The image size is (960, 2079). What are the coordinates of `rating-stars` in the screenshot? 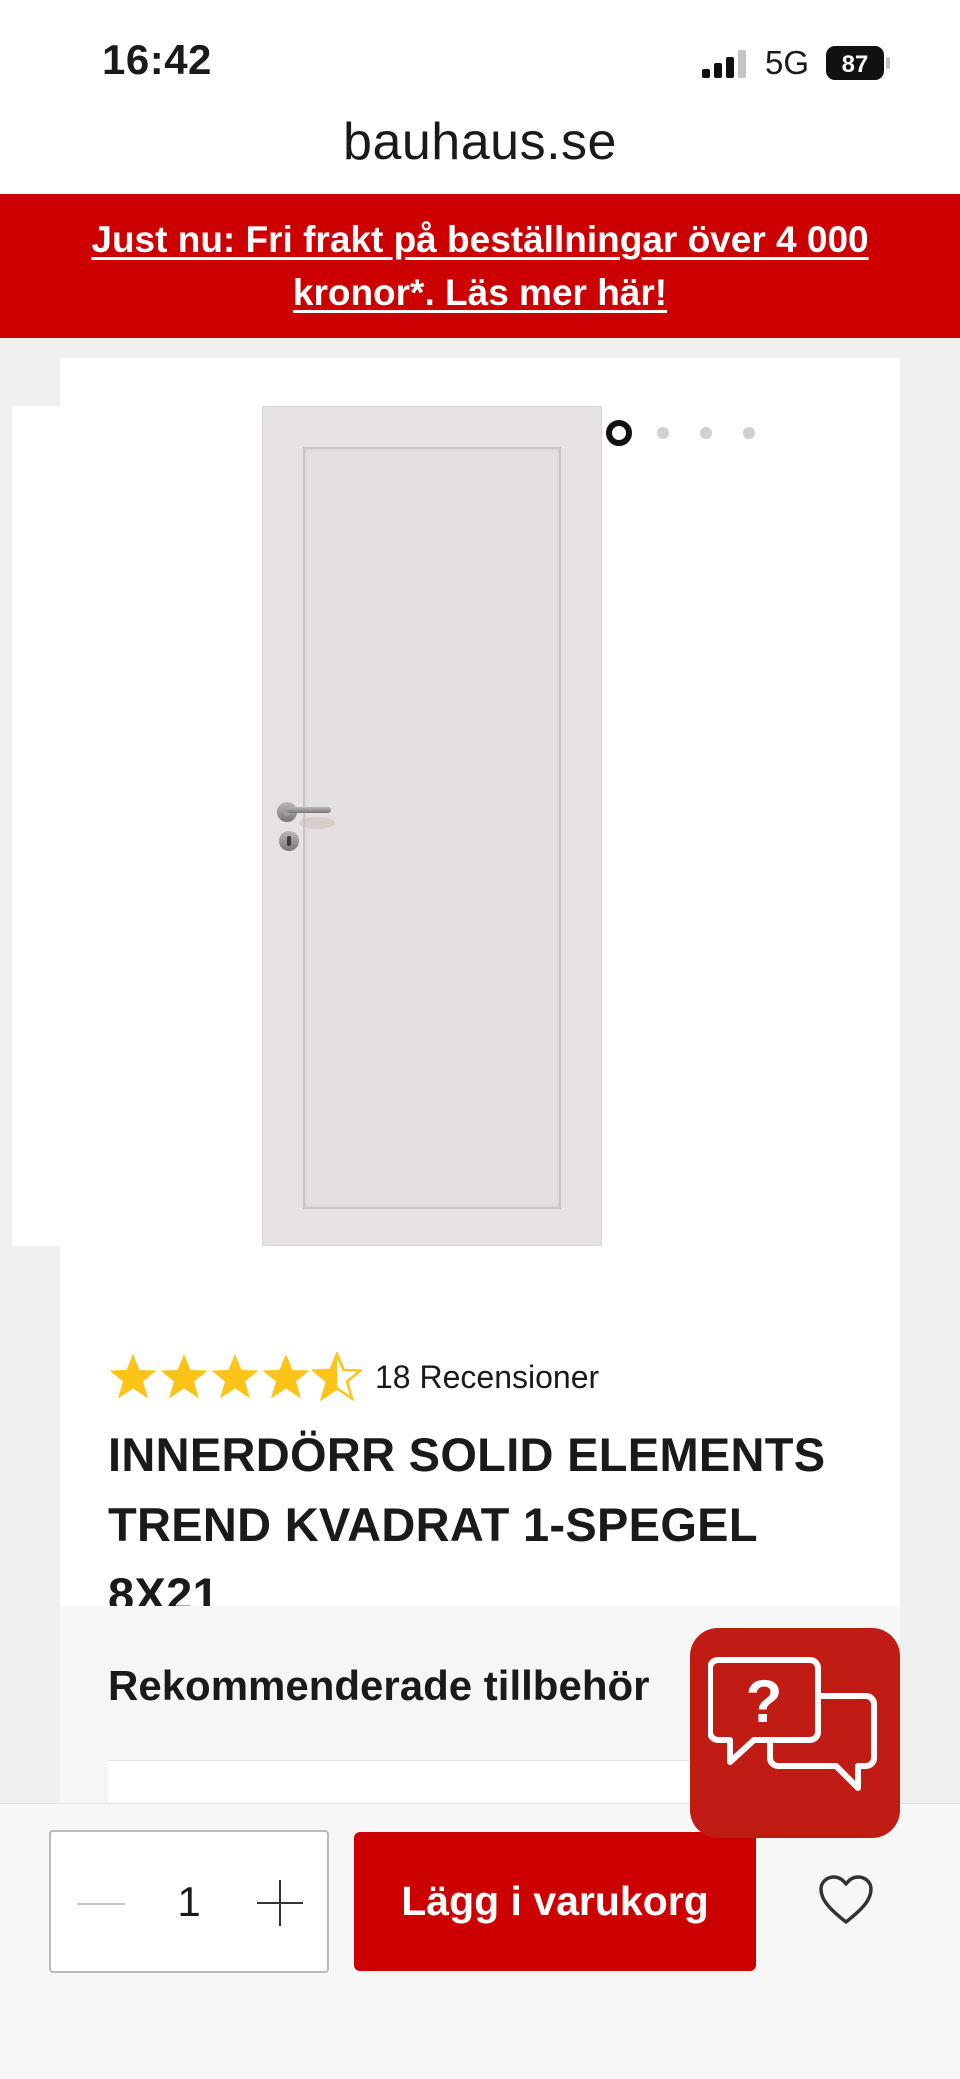 It's located at (235, 1377).